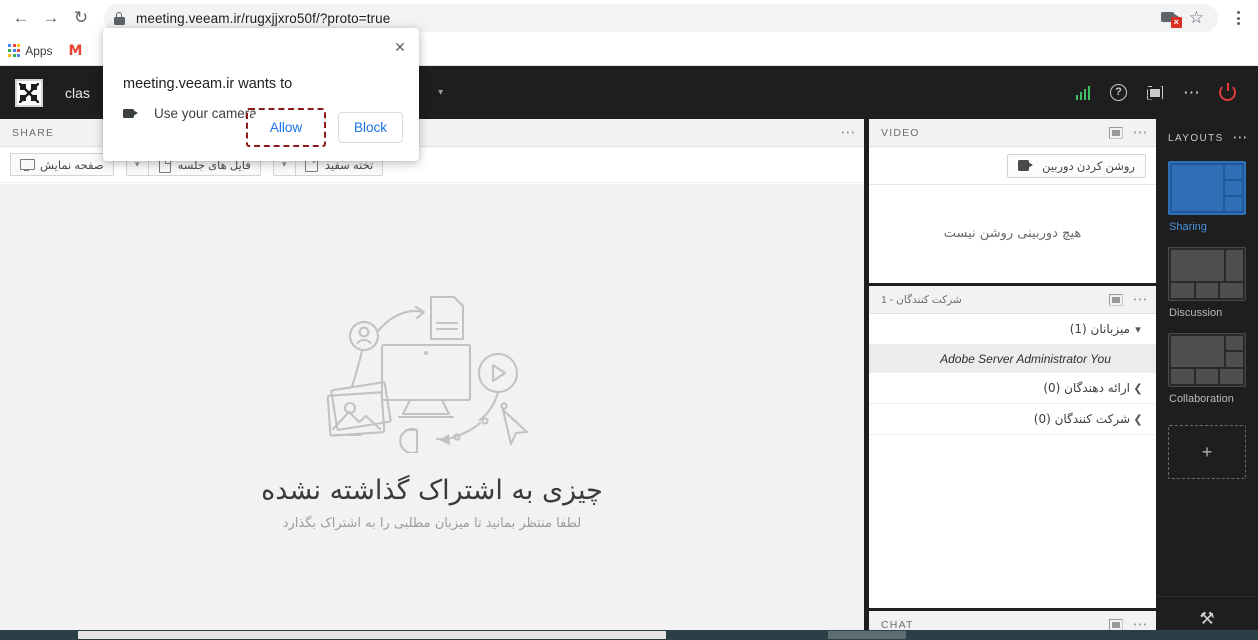  Describe the element at coordinates (1207, 360) in the screenshot. I see `layout-thumbnail-collaboration` at that location.